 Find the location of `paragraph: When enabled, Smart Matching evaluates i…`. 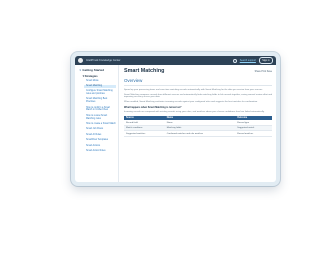

paragraph: When enabled, Smart Matching evaluates i… is located at coordinates (191, 102).